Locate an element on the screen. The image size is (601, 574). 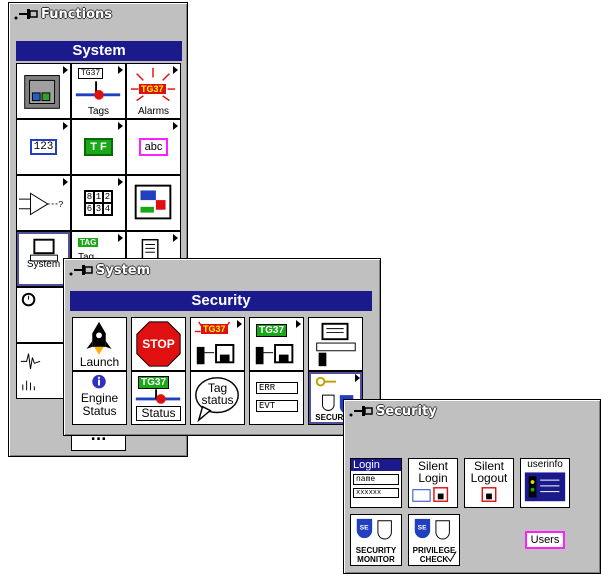
functions-titlebar: Functions is located at coordinates (62, 14).